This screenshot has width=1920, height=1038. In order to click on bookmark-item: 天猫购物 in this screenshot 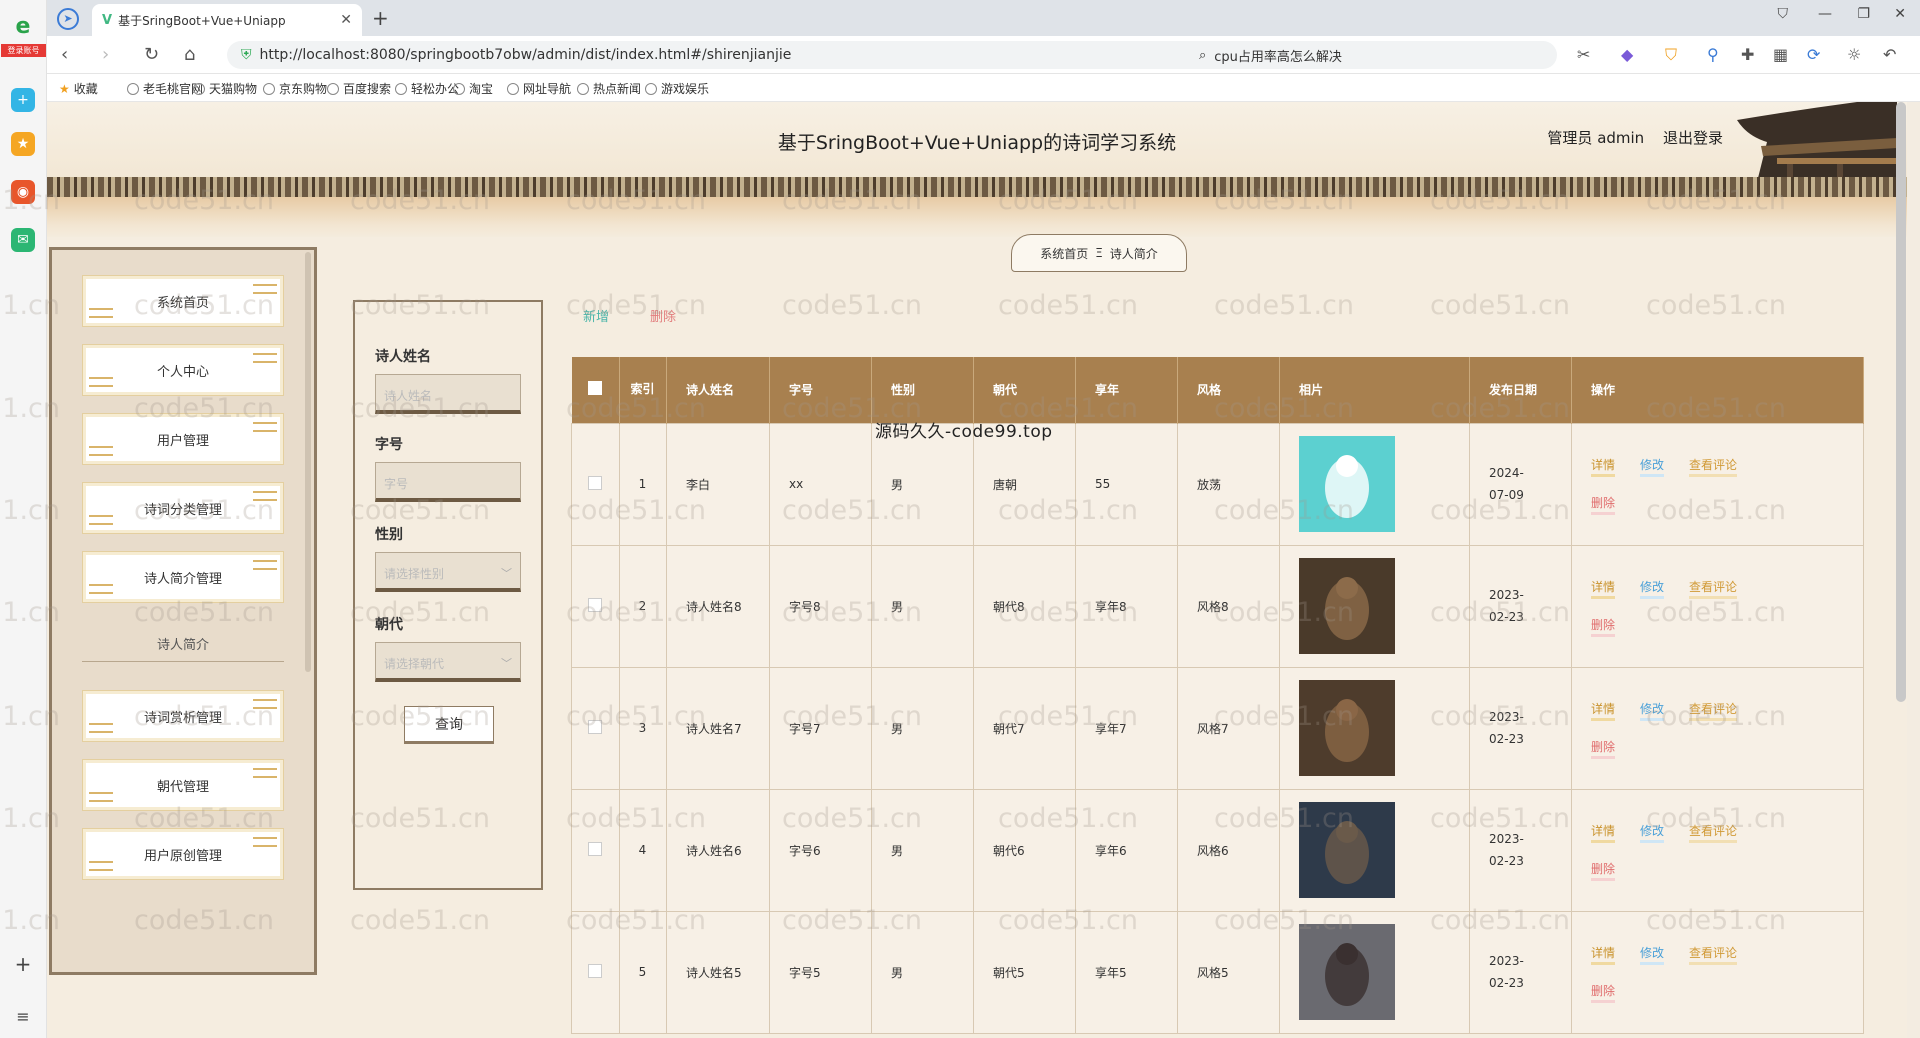, I will do `click(225, 88)`.